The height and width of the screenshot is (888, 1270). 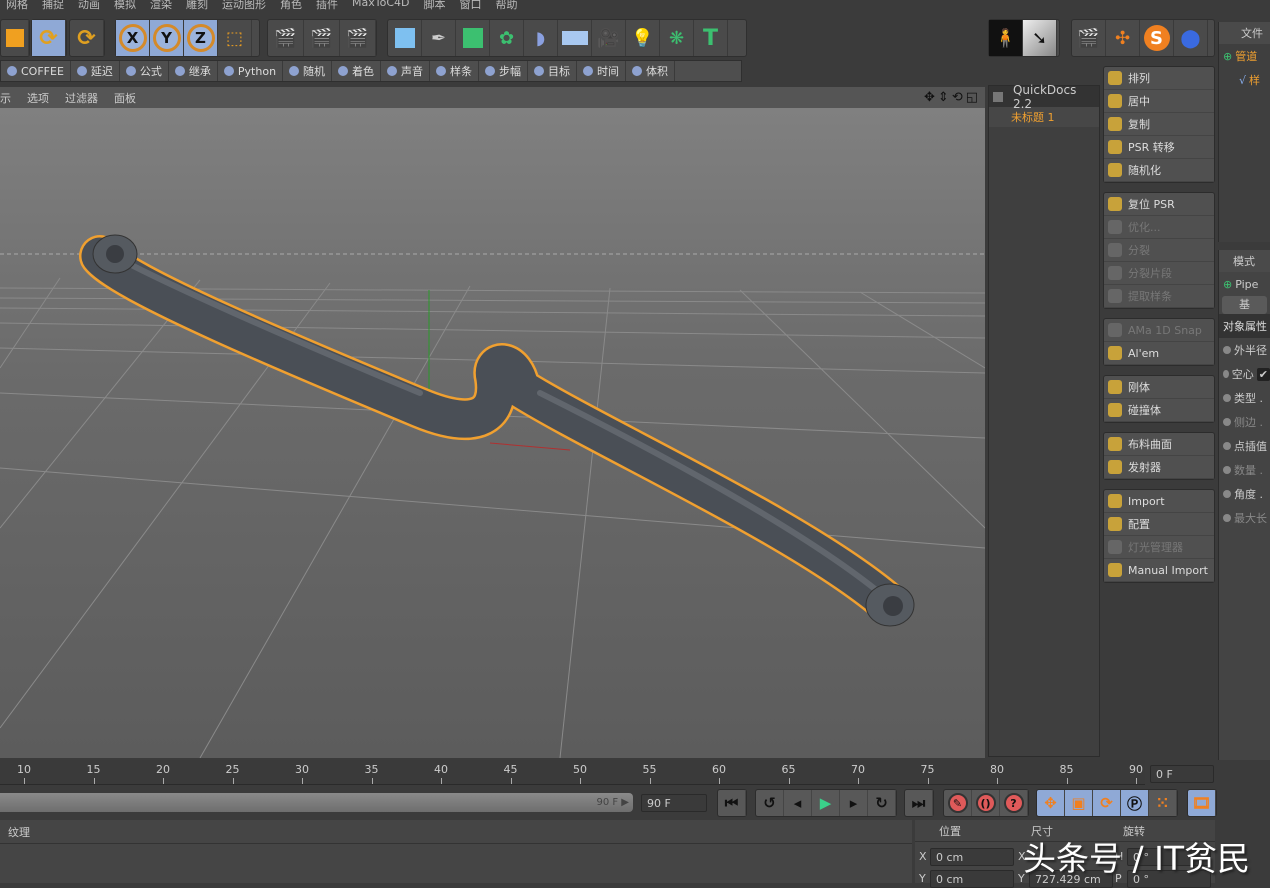 I want to click on subdivision-button, so click(x=473, y=38).